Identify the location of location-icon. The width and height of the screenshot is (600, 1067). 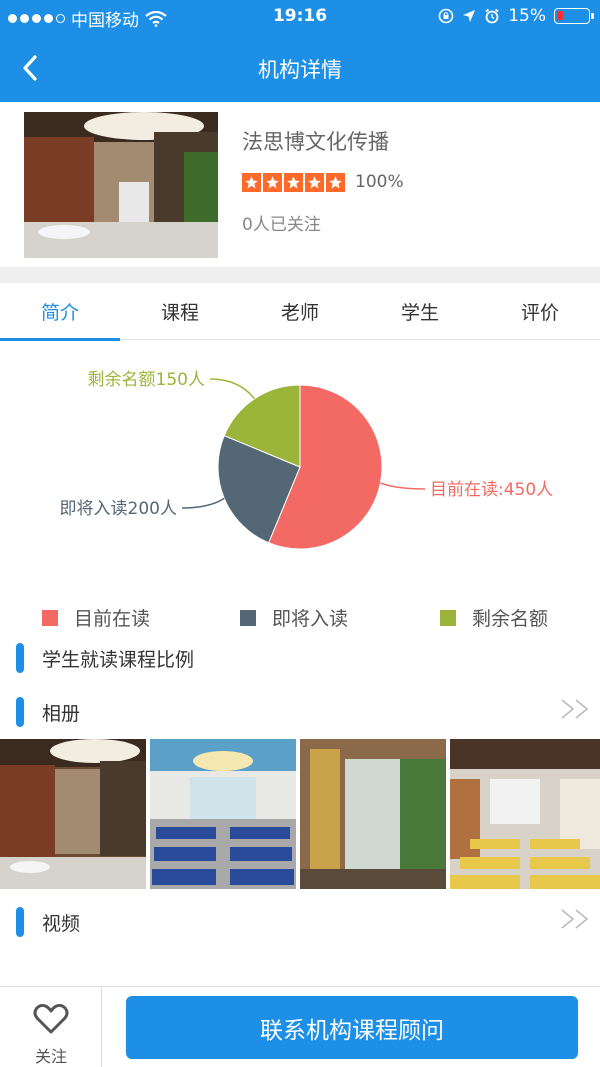
(469, 16).